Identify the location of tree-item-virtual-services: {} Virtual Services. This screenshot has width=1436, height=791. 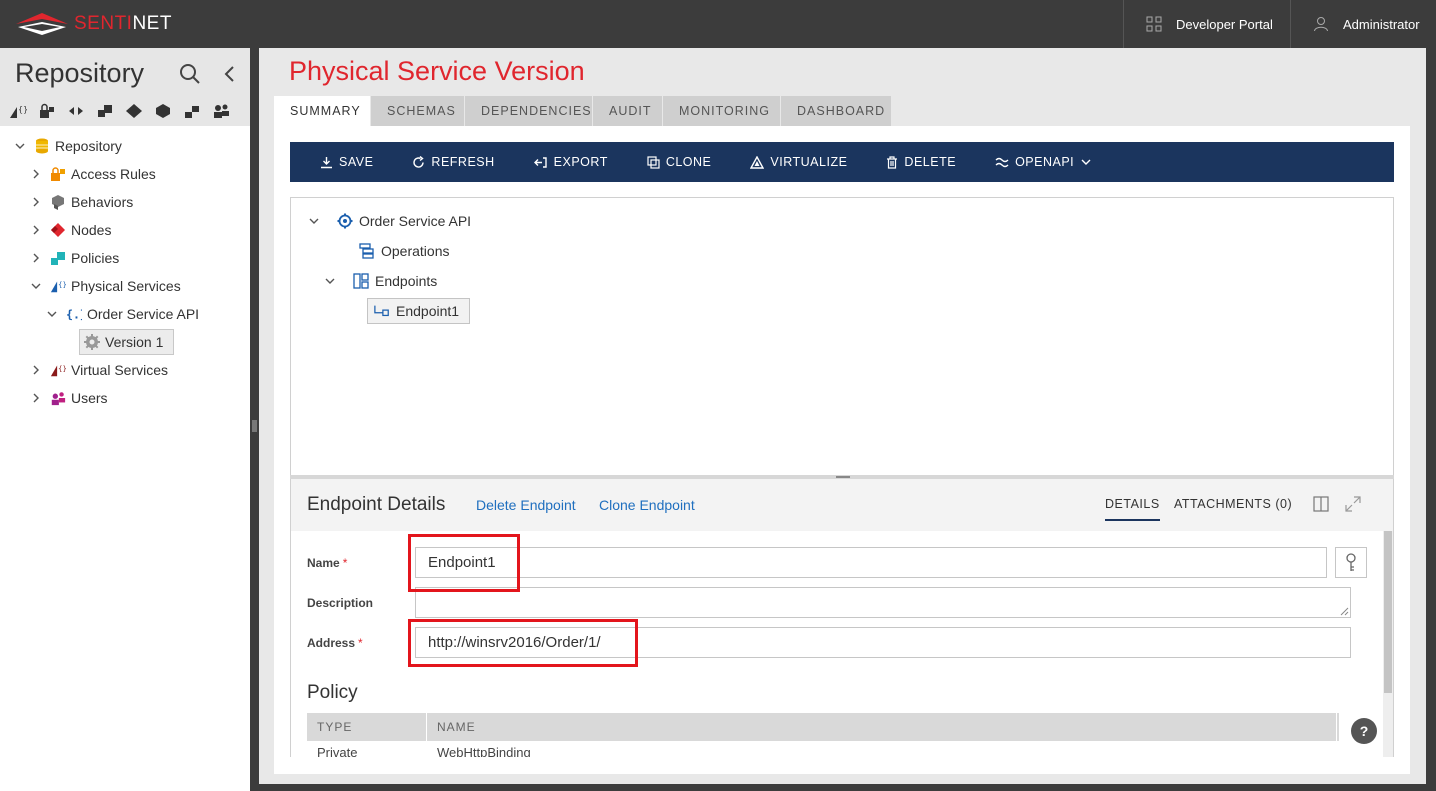
(98, 370).